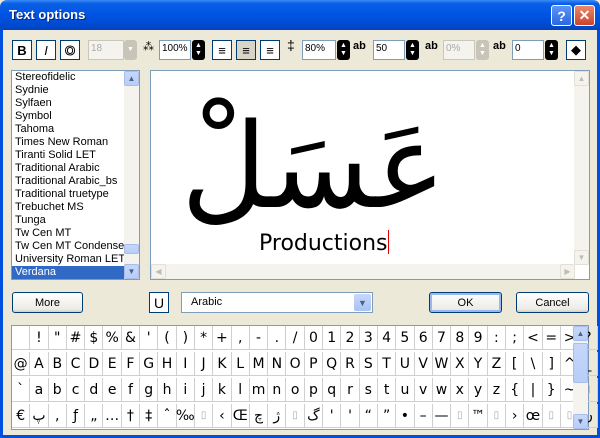  Describe the element at coordinates (459, 50) in the screenshot. I see `baseline-input: 0%` at that location.